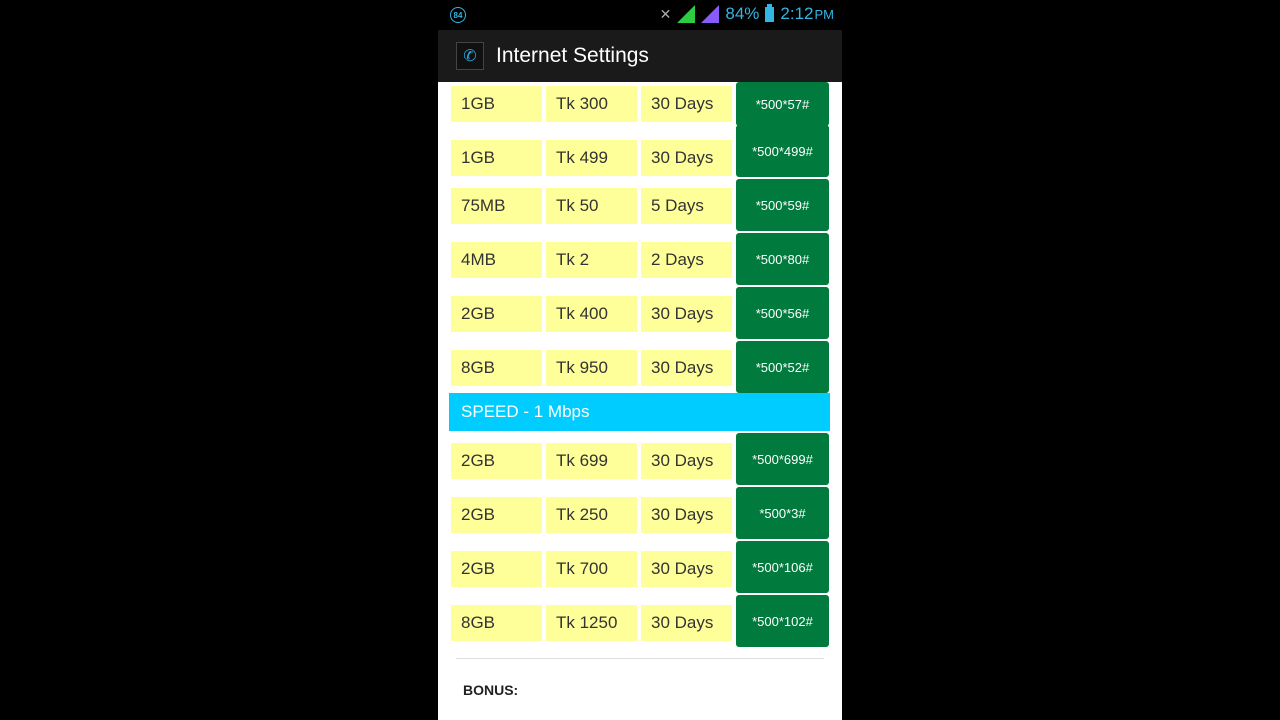 The height and width of the screenshot is (720, 1280). Describe the element at coordinates (470, 56) in the screenshot. I see `app-logo-icon: ✆` at that location.